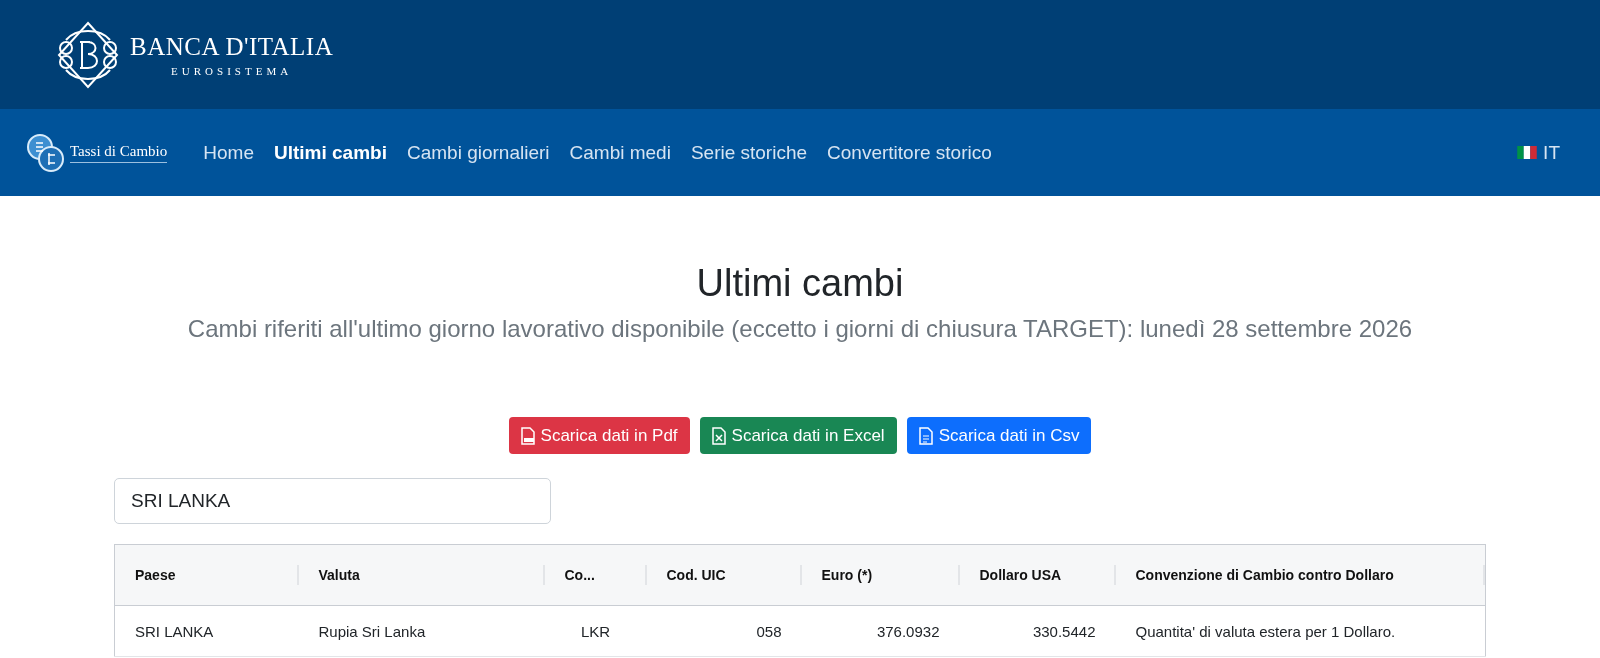  What do you see at coordinates (595, 631) in the screenshot?
I see `table-cell: LKR` at bounding box center [595, 631].